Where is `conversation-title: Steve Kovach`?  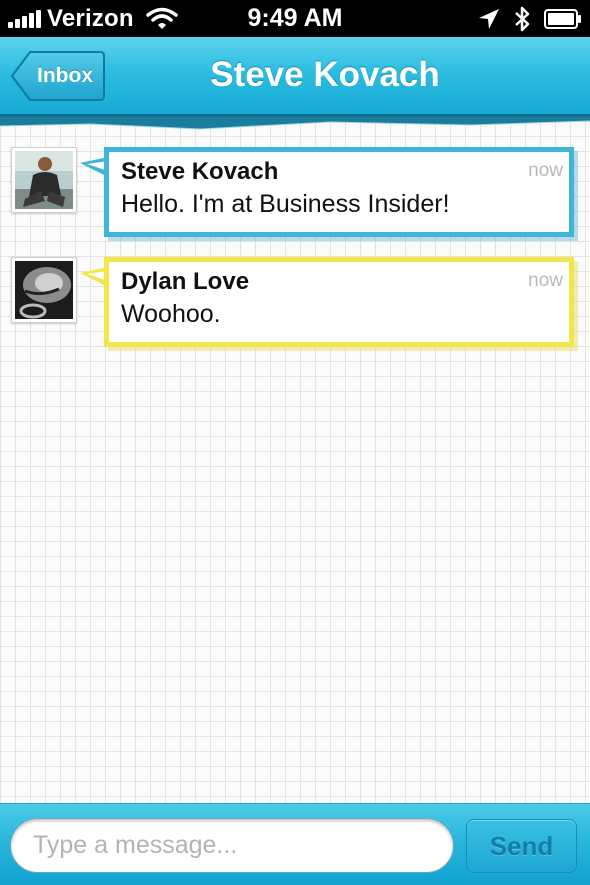 conversation-title: Steve Kovach is located at coordinates (325, 74).